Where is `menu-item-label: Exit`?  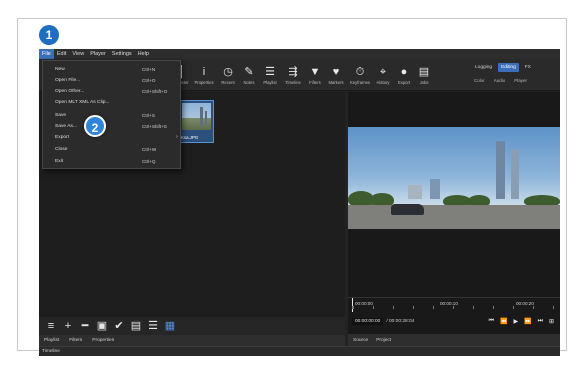
menu-item-label: Exit is located at coordinates (59, 161).